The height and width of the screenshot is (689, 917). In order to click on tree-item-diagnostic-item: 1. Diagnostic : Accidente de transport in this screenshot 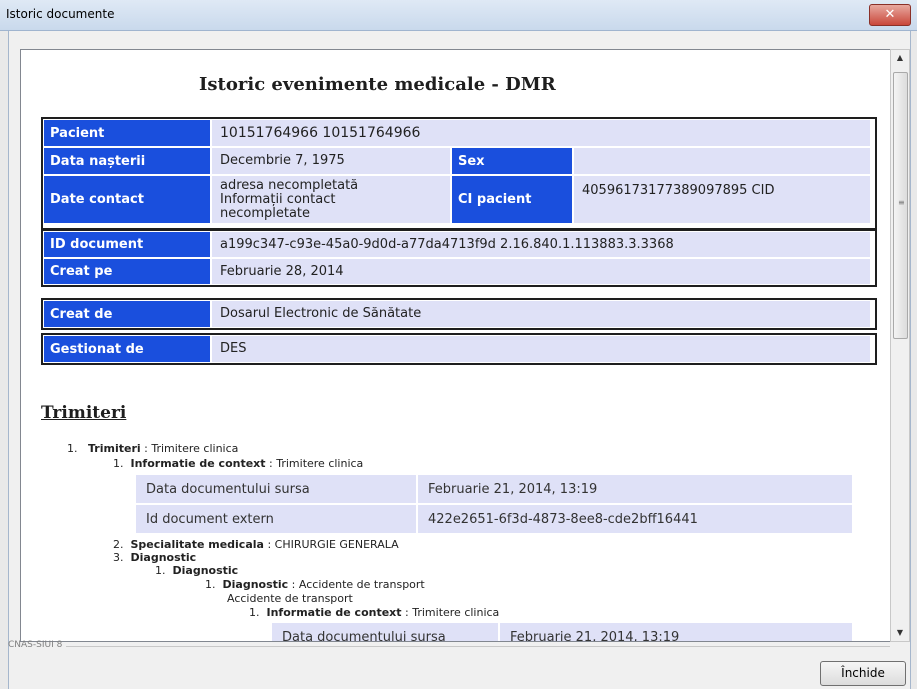, I will do `click(315, 584)`.